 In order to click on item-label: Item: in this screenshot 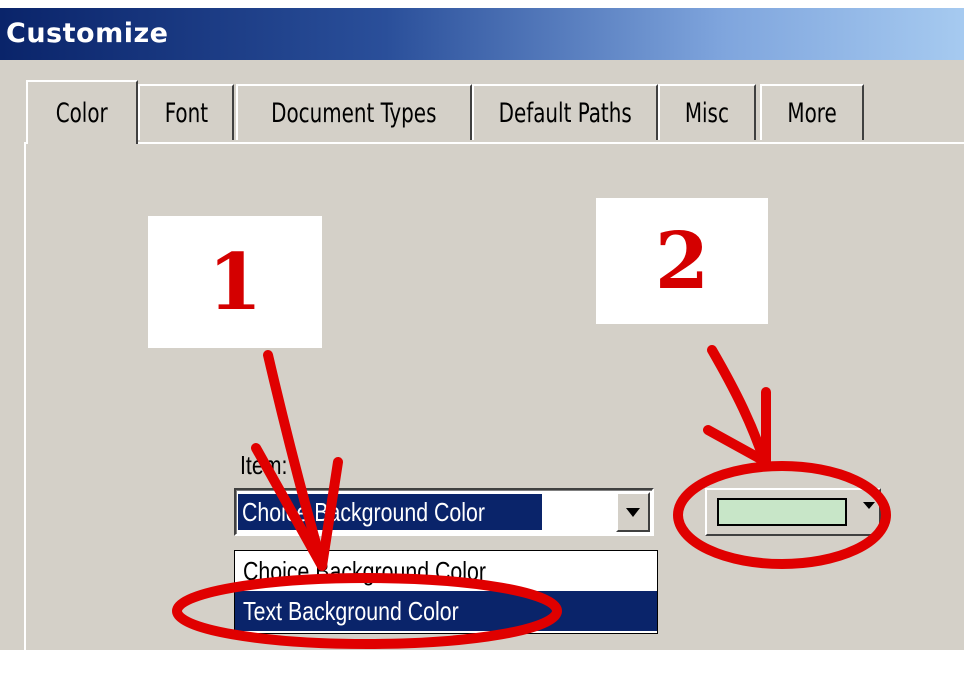, I will do `click(264, 465)`.